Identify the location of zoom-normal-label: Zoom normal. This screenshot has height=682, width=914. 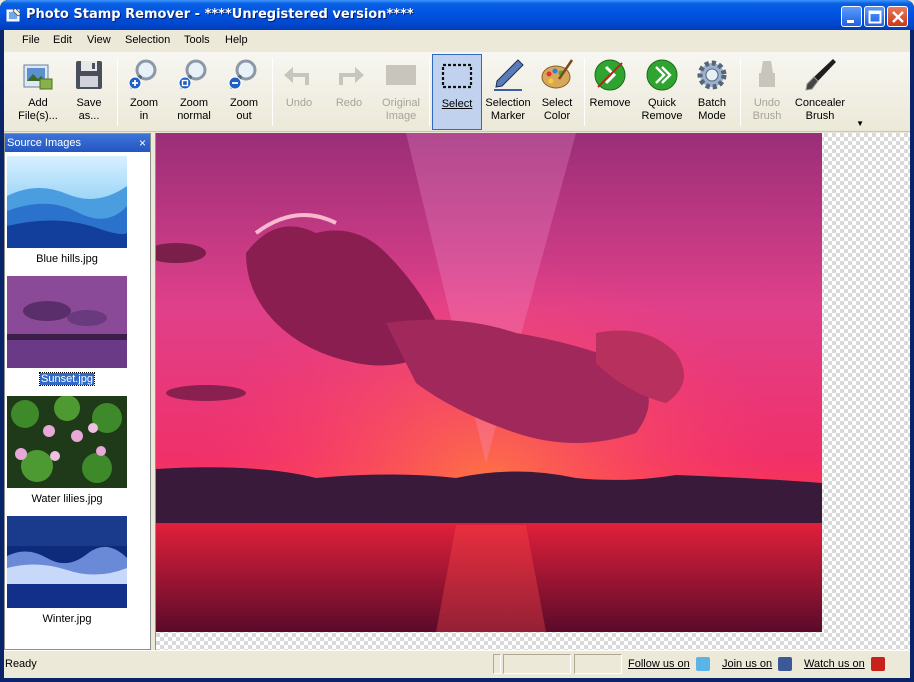
(194, 109).